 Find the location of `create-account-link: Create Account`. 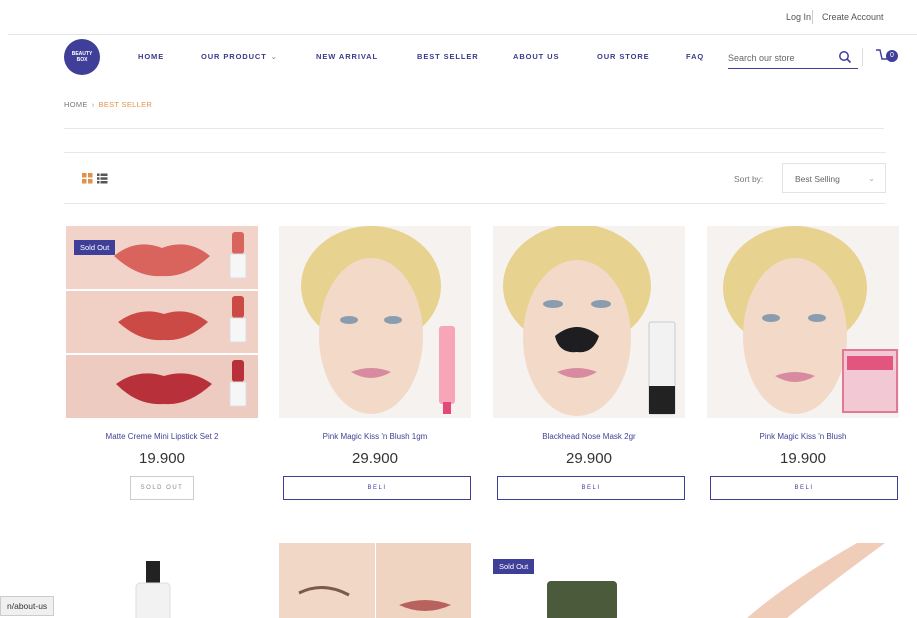

create-account-link: Create Account is located at coordinates (853, 17).